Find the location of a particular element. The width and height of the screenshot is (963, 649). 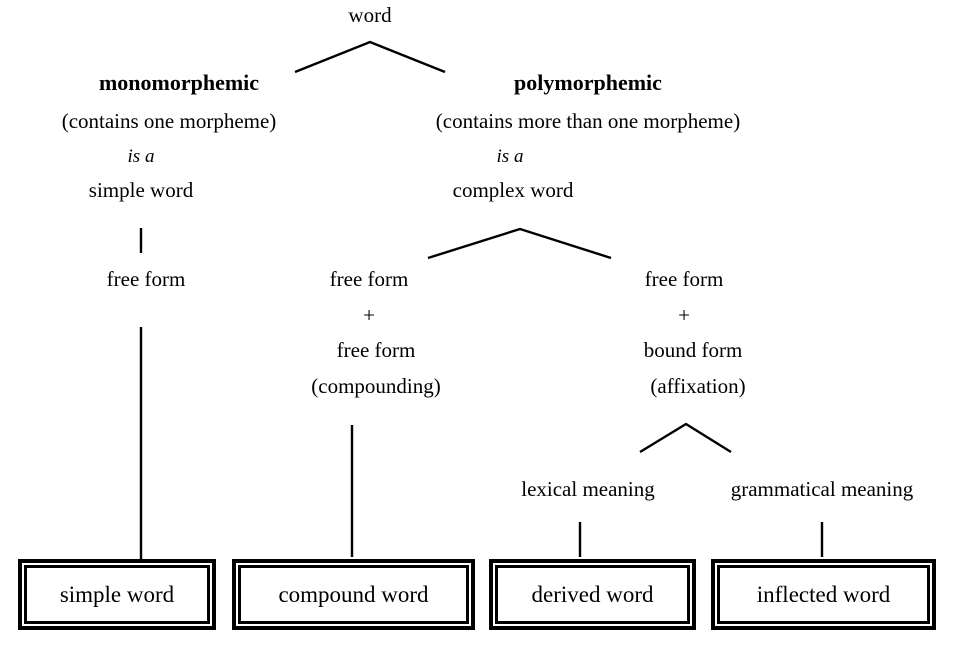

terminal-box-derived-word: derived word is located at coordinates (592, 594).